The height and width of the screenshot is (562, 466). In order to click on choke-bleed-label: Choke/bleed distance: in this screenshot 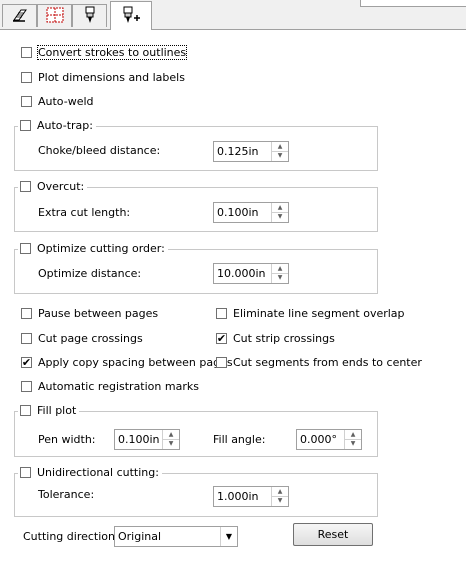, I will do `click(99, 150)`.